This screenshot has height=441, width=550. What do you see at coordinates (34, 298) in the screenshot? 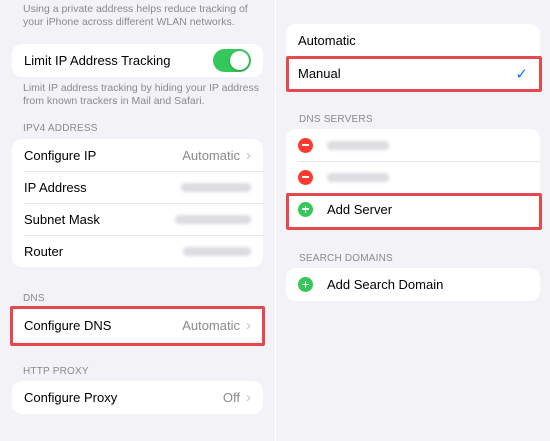
I see `dns-section-header: DNS` at bounding box center [34, 298].